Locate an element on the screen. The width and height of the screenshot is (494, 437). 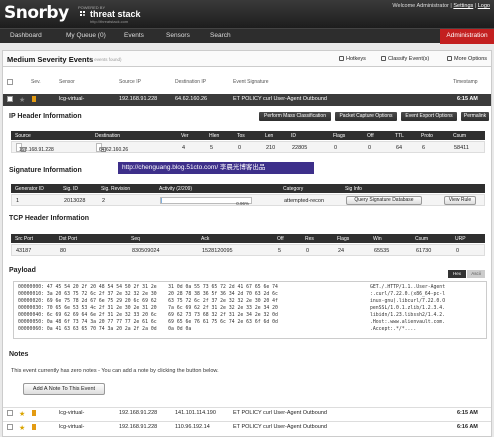
col-source-ip: Source IP is located at coordinates (130, 82).